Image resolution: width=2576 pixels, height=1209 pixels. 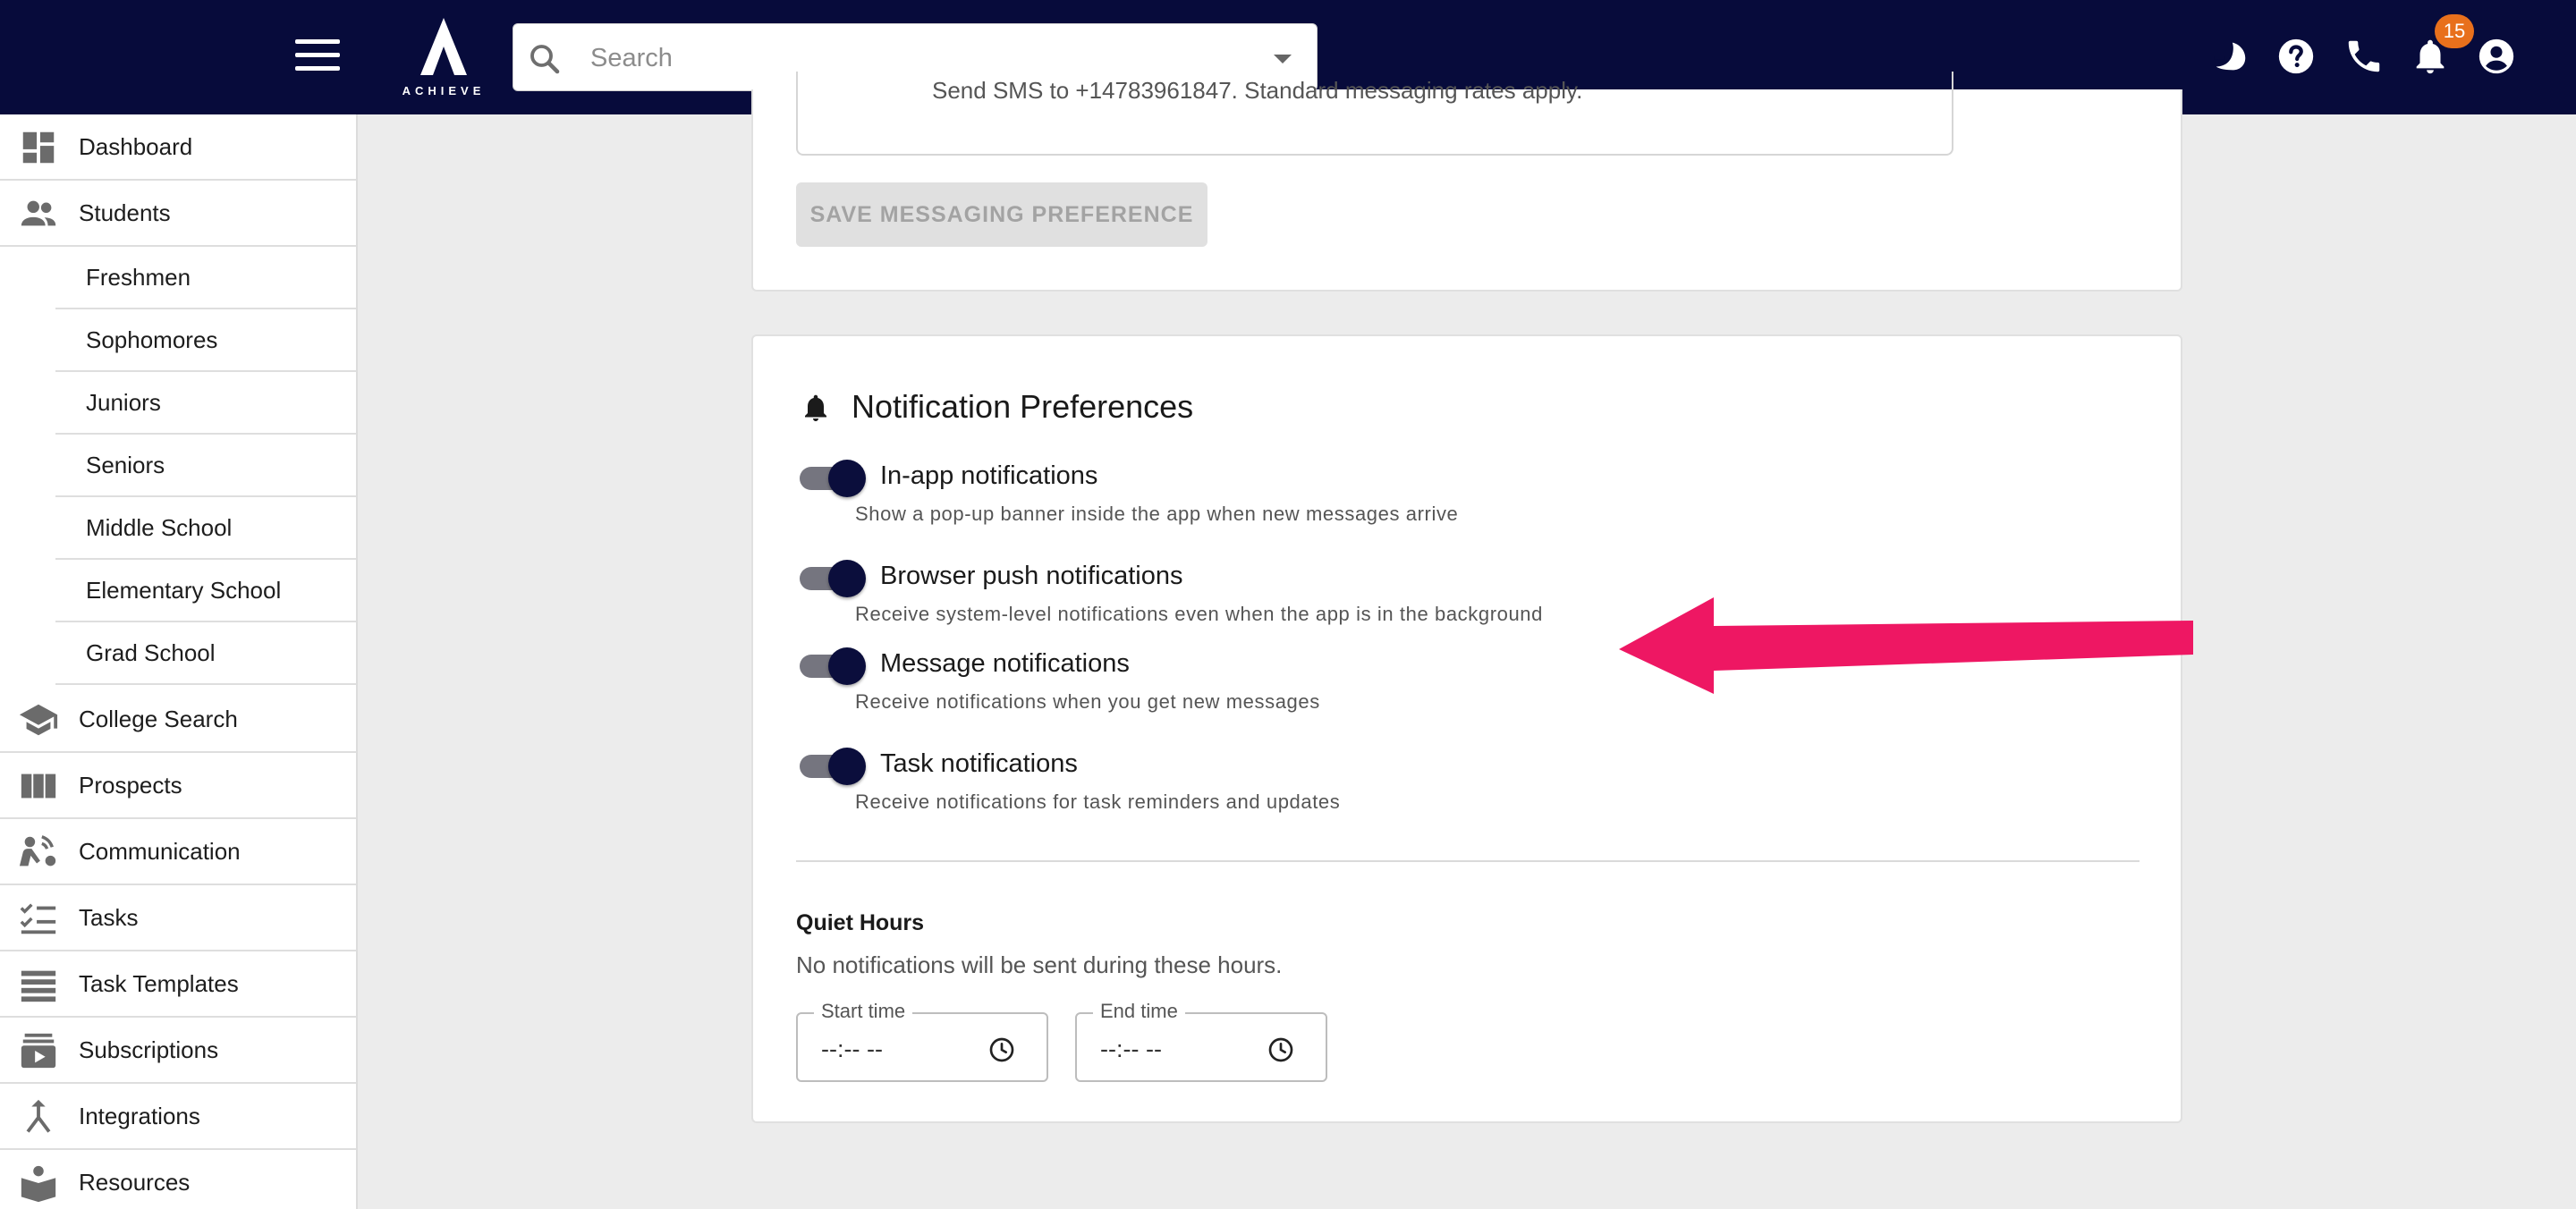 I want to click on task-notifications-toggle, so click(x=834, y=765).